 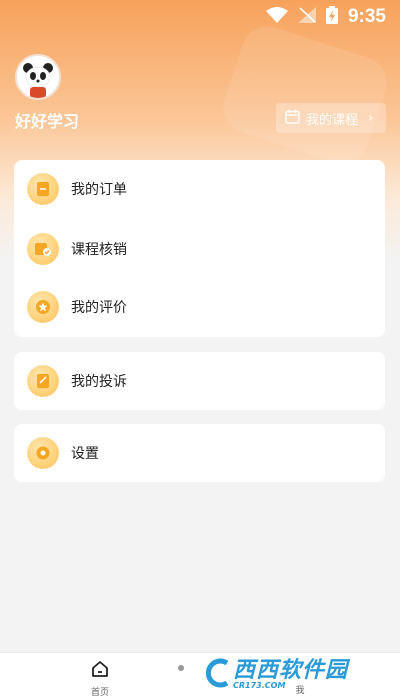 What do you see at coordinates (259, 685) in the screenshot?
I see `watermark-sub: CR173.COM` at bounding box center [259, 685].